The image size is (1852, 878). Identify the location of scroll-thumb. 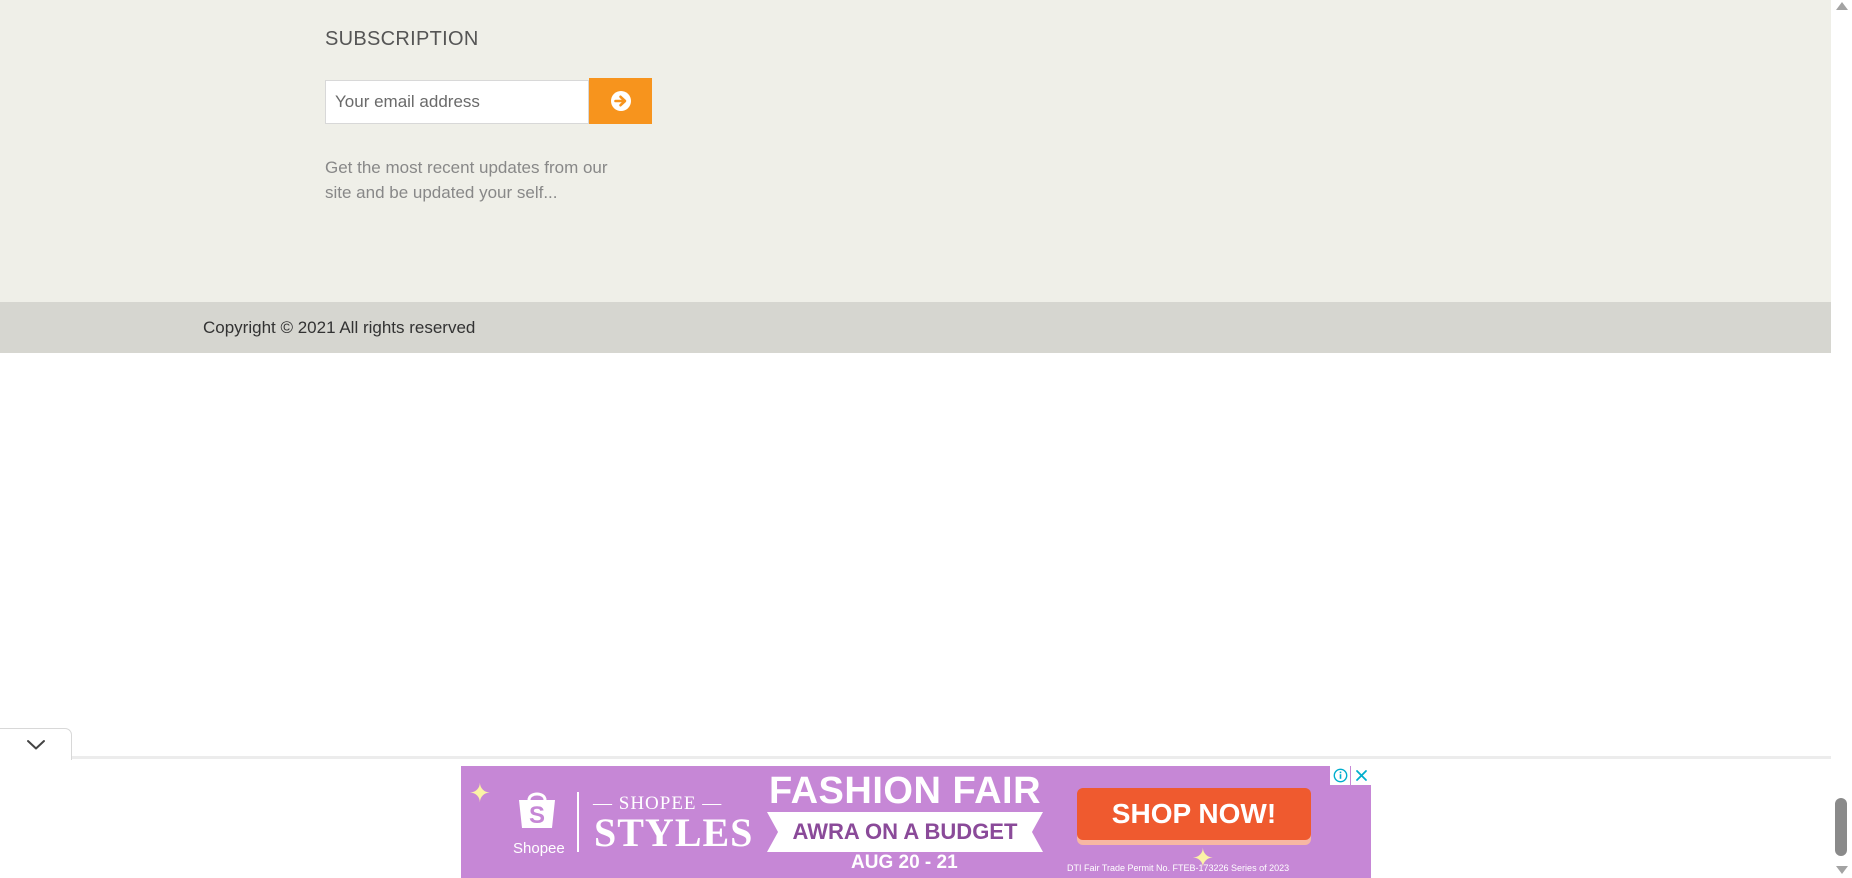
(1841, 827).